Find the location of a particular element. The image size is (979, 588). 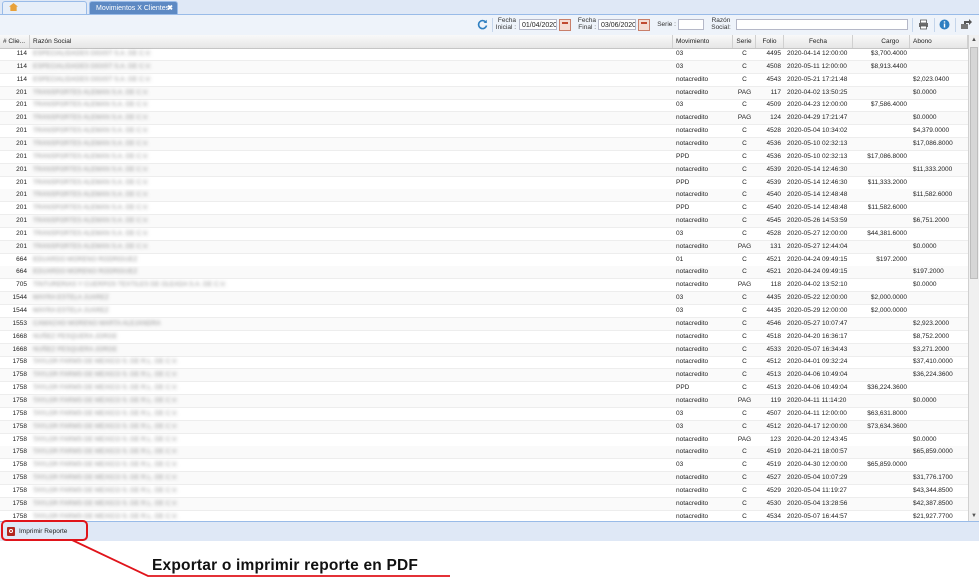

annotation-label: Exportar o imprimir reporte en PDF is located at coordinates (285, 565).